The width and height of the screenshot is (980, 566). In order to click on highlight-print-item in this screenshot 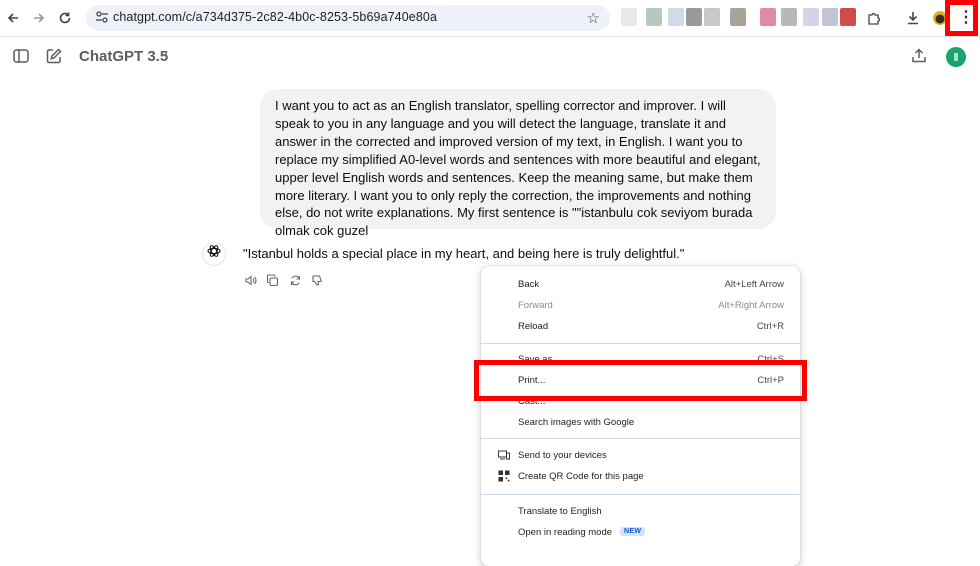, I will do `click(640, 380)`.